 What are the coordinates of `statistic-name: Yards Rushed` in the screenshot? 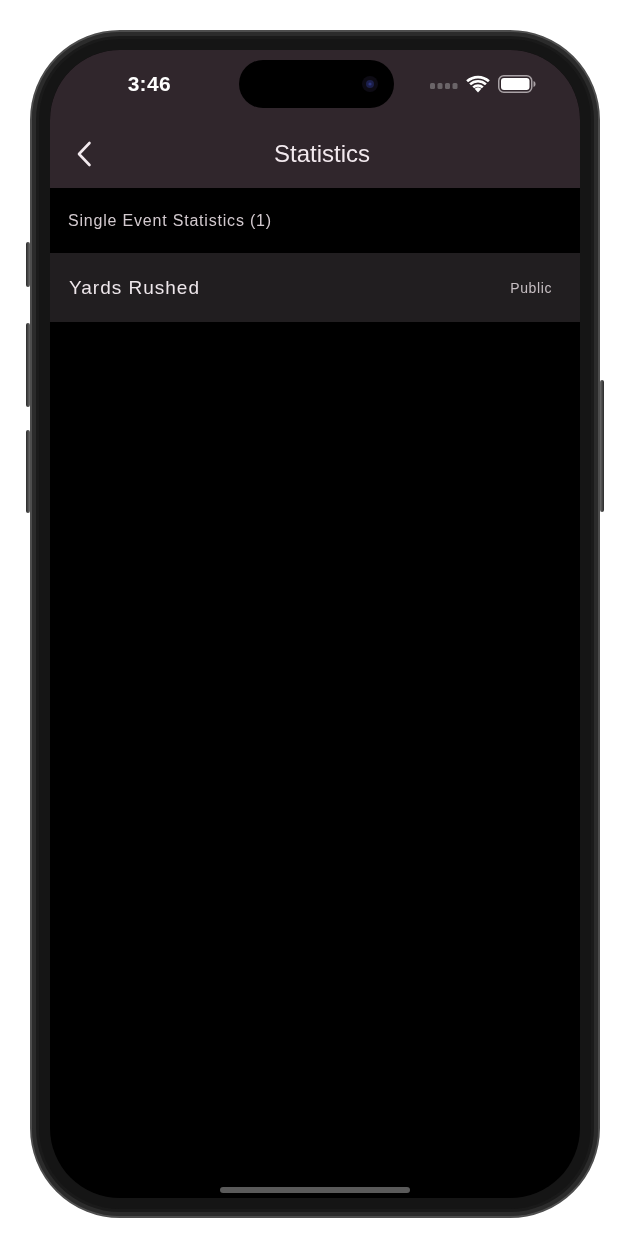 It's located at (134, 287).